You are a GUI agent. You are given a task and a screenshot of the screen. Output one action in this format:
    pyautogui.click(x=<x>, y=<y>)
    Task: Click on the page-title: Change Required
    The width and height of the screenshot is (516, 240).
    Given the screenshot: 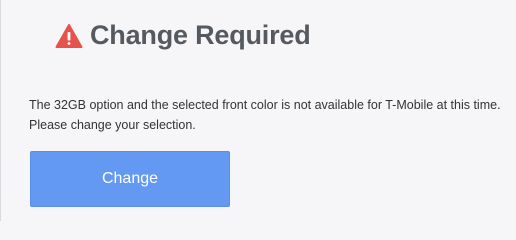 What is the action you would take?
    pyautogui.click(x=200, y=35)
    